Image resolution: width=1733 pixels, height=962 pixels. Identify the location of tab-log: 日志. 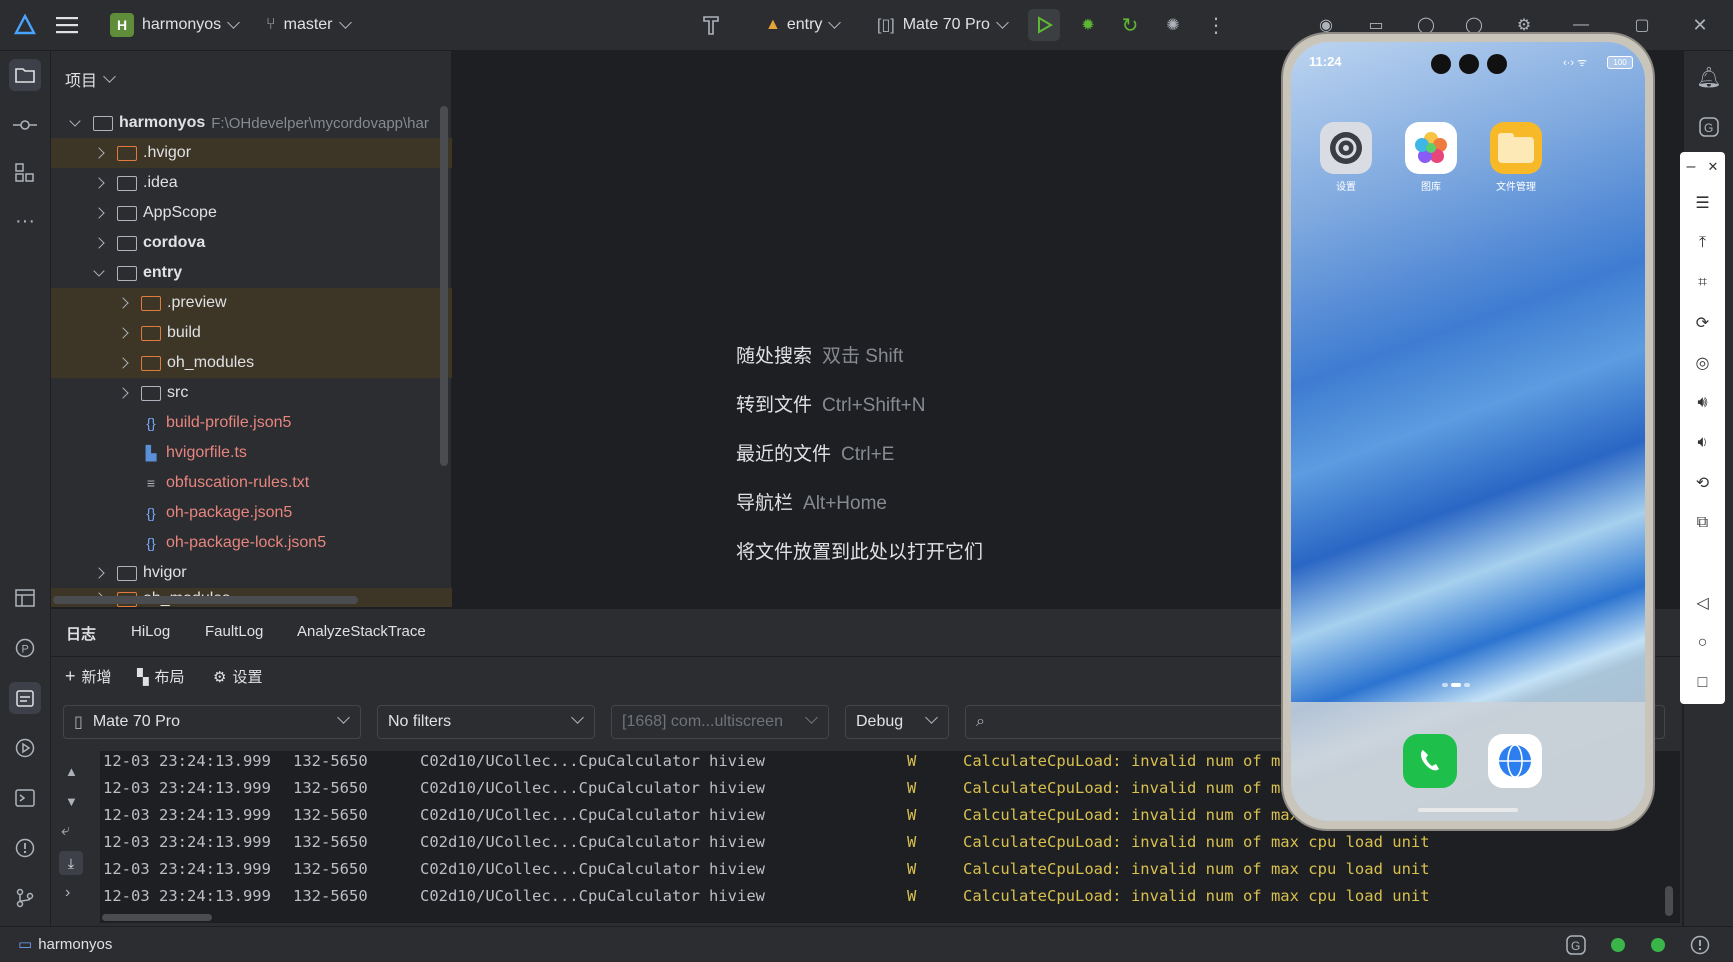
(81, 633).